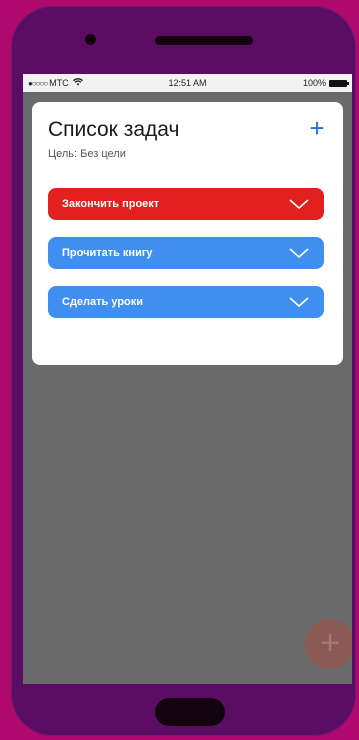 This screenshot has height=740, width=359. What do you see at coordinates (114, 129) in the screenshot?
I see `page-title: Список задач` at bounding box center [114, 129].